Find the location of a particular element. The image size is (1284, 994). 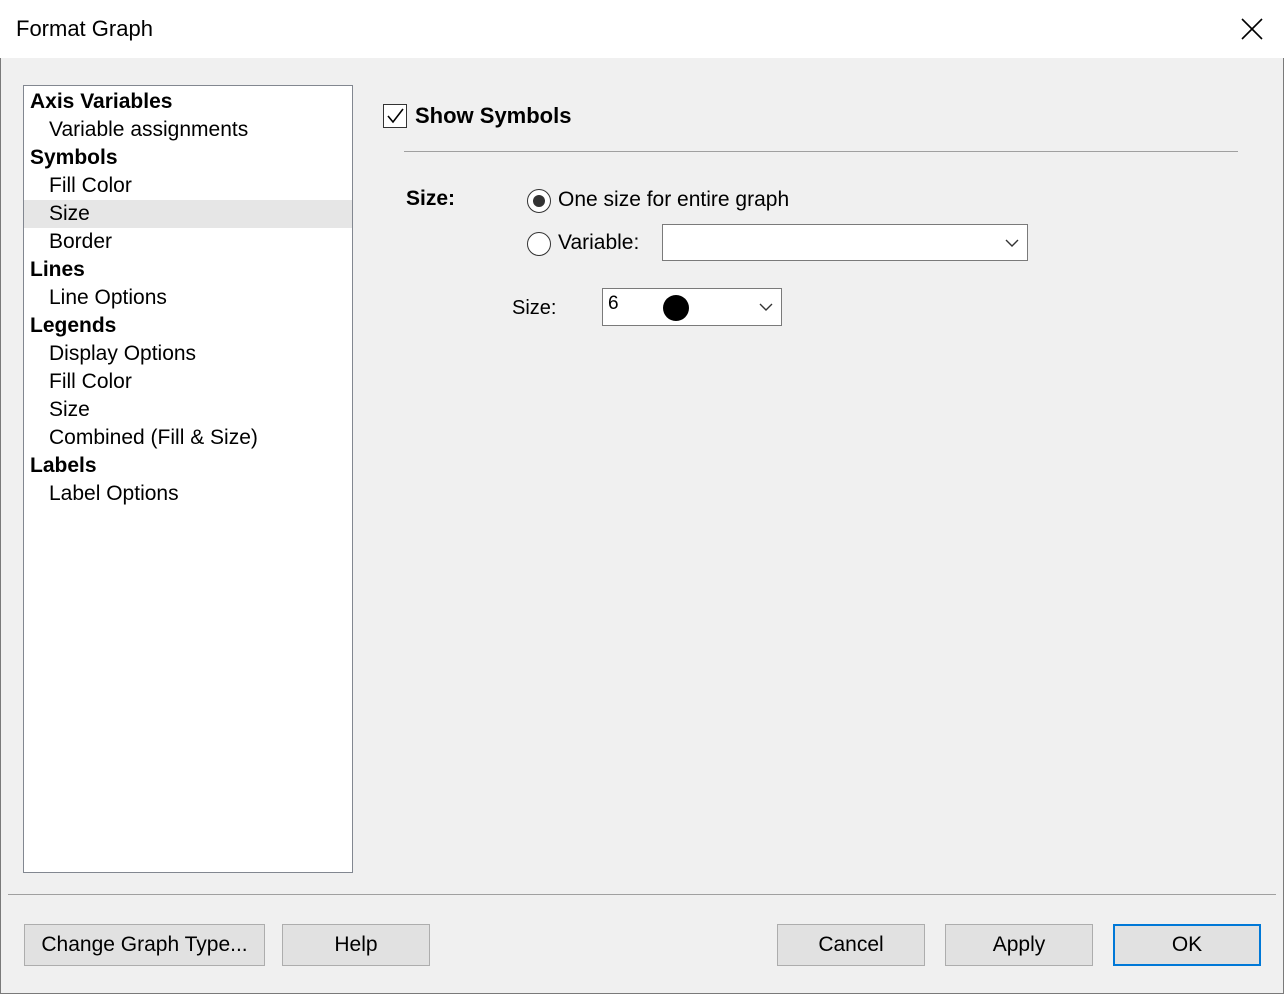

show-symbols-label: Show Symbols is located at coordinates (493, 115).